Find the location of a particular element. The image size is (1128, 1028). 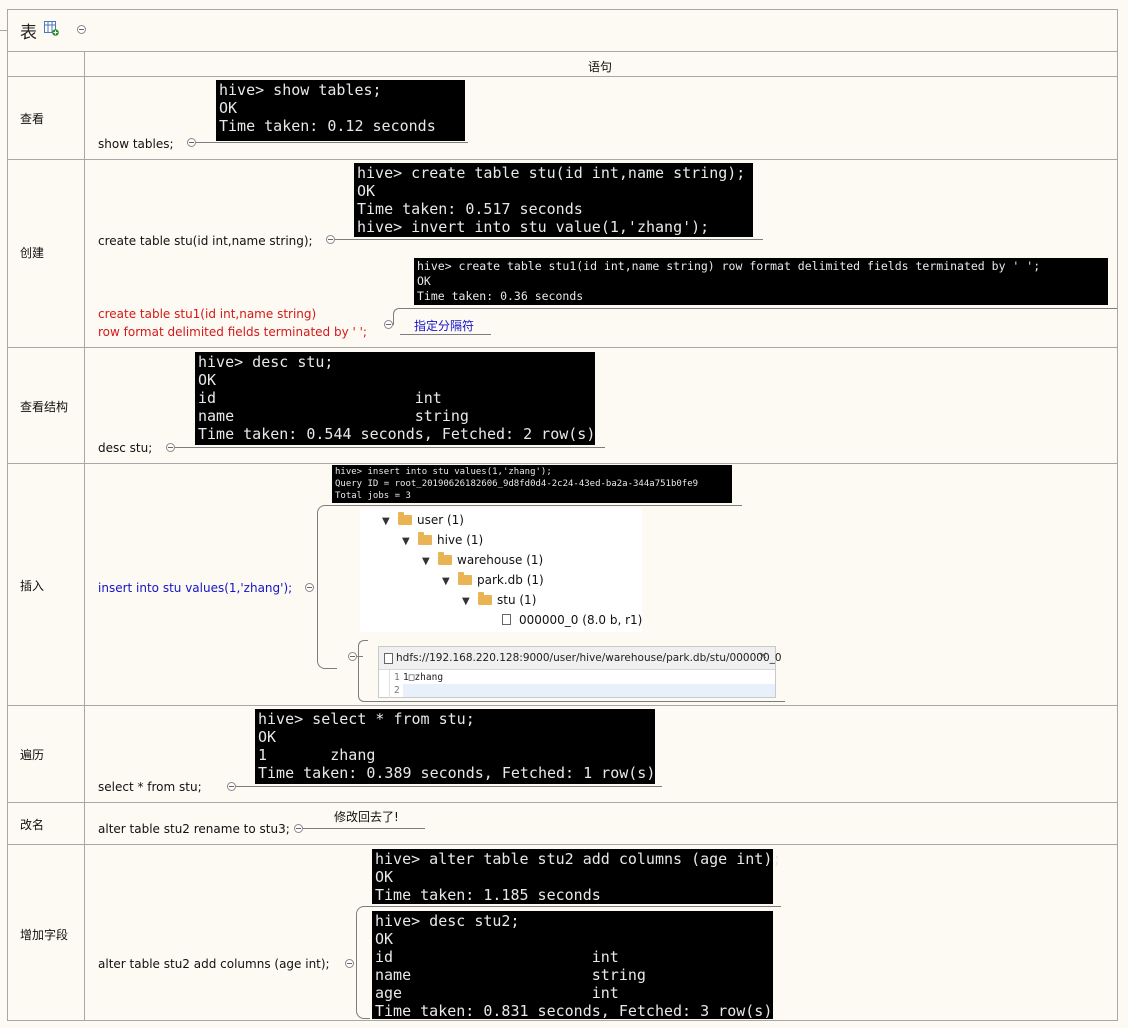

table-border-right is located at coordinates (1117, 515).